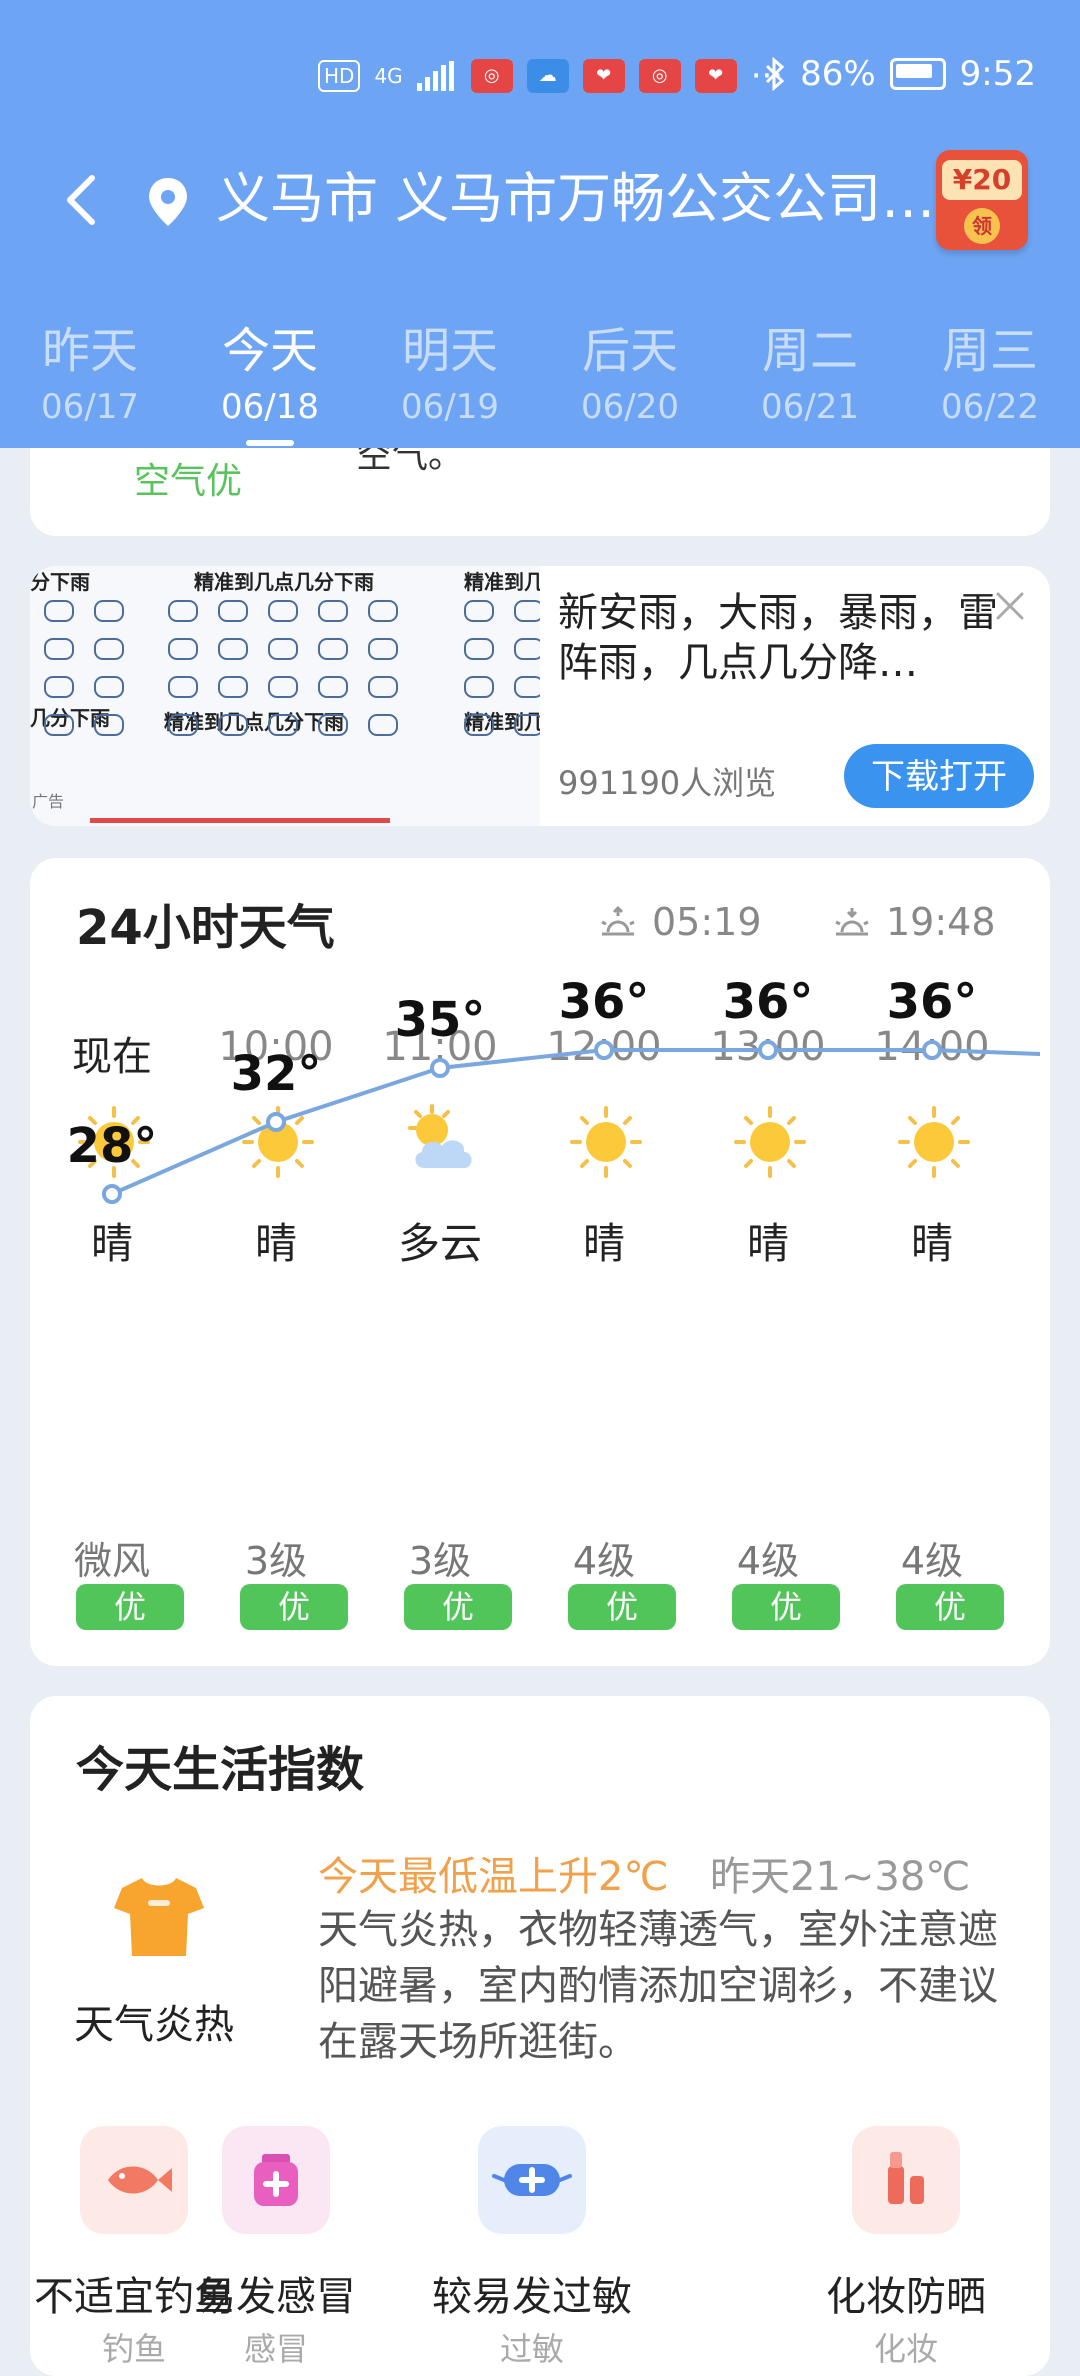  I want to click on tab-tuesday: 周二 06/21, so click(810, 375).